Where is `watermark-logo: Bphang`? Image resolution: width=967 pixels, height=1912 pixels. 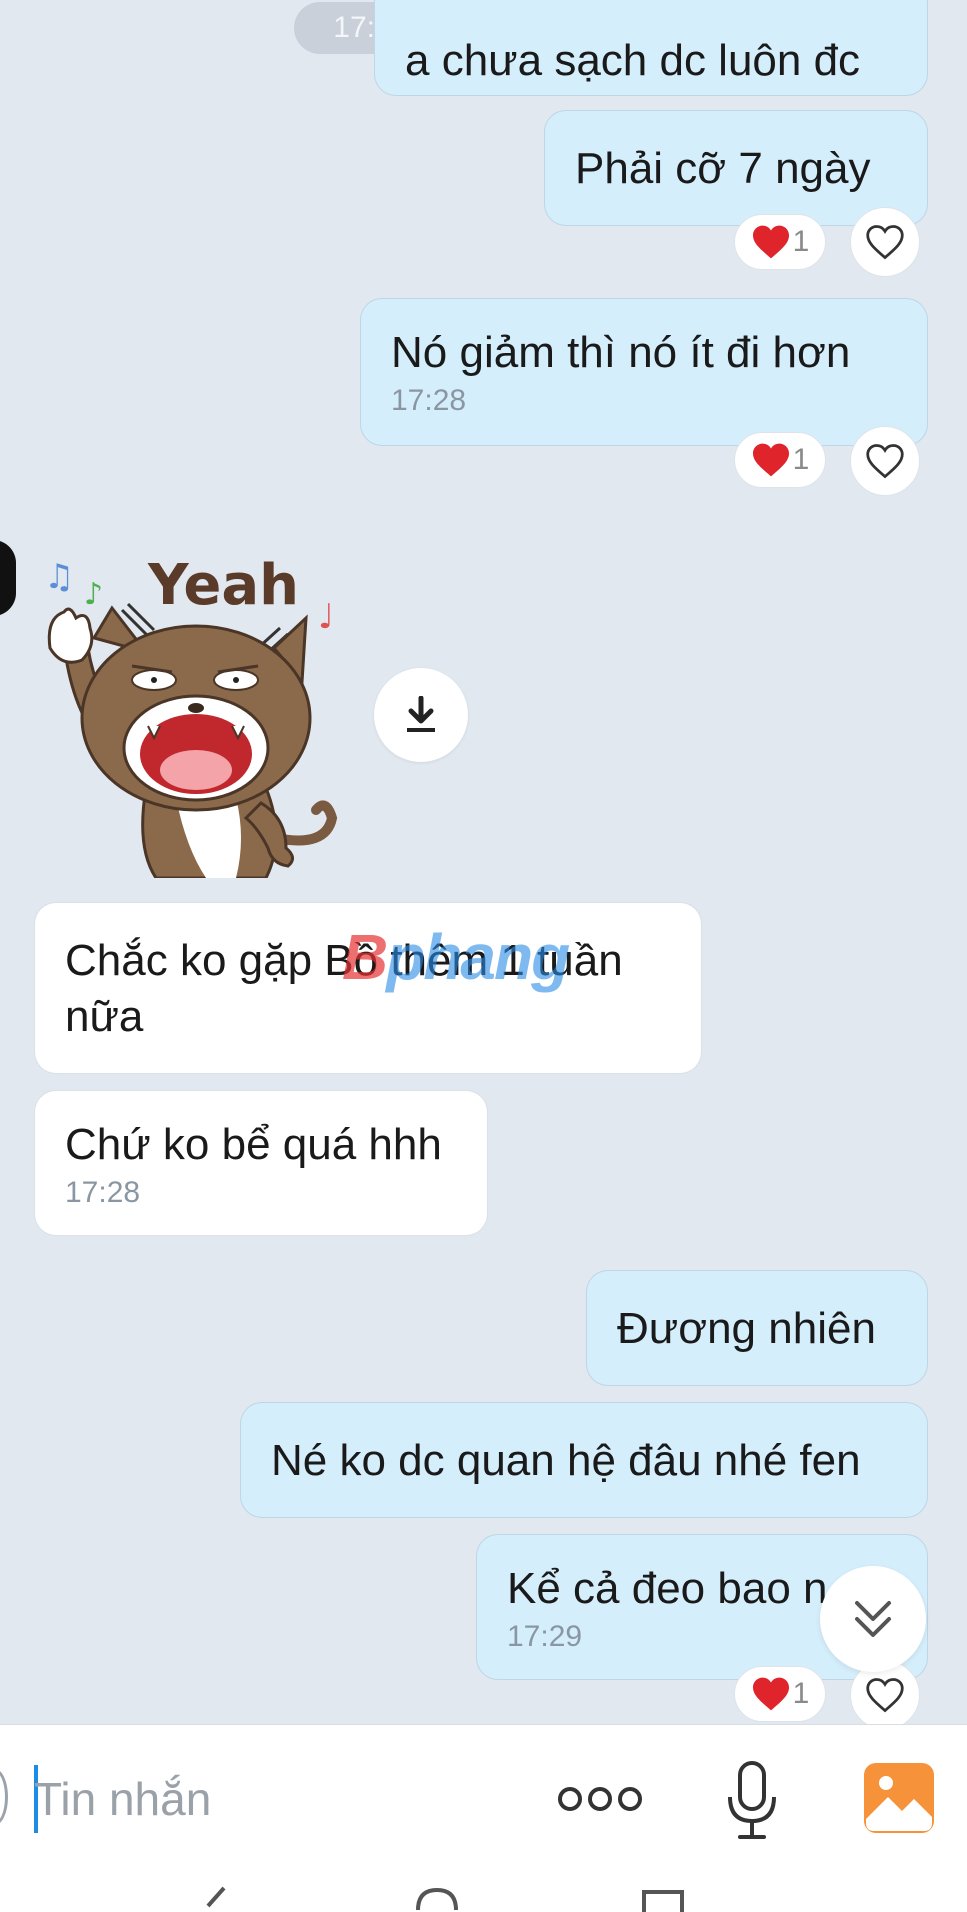 watermark-logo: Bphang is located at coordinates (456, 957).